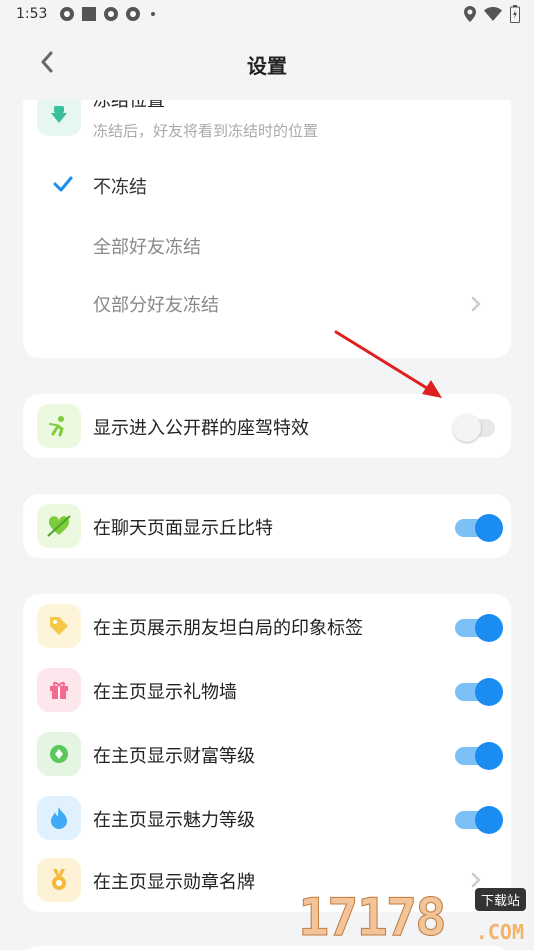 This screenshot has width=534, height=950. What do you see at coordinates (500, 899) in the screenshot?
I see `watermark-tag: 下载站` at bounding box center [500, 899].